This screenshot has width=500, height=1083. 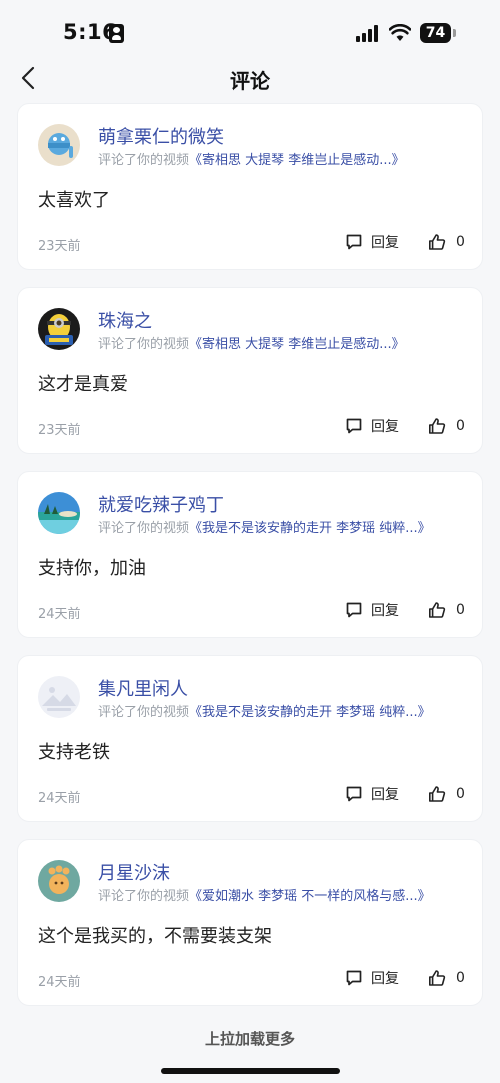 I want to click on status-bar: 5:16 74, so click(x=250, y=29).